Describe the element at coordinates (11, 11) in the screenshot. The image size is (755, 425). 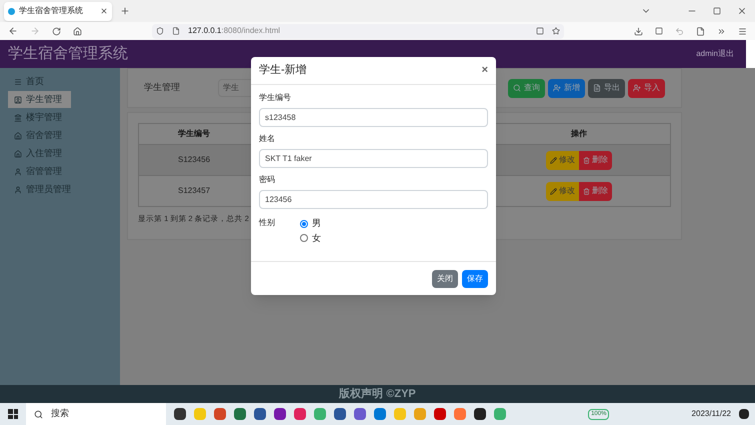
I see `favicon-icon` at that location.